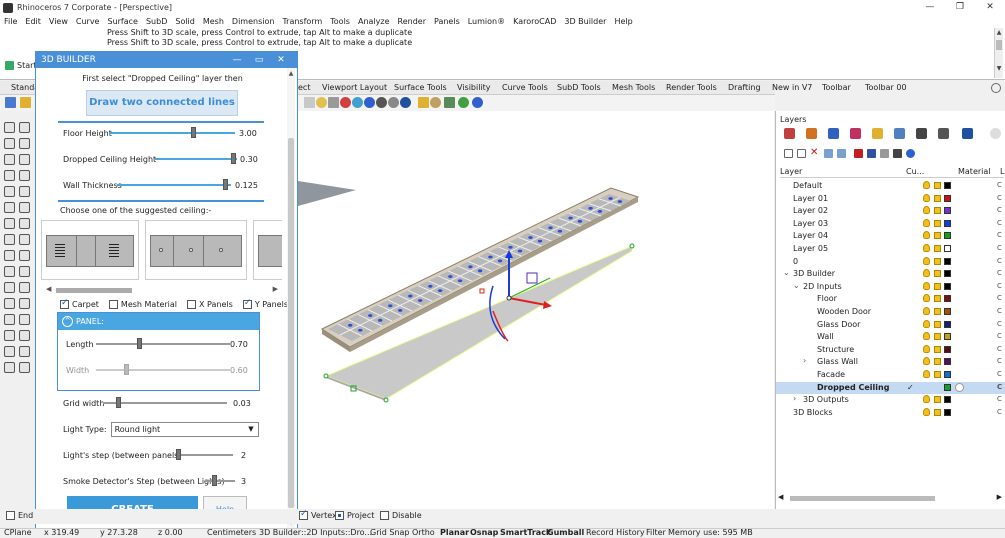  What do you see at coordinates (890, 199) in the screenshot?
I see `layer-row: Layer 01 C` at bounding box center [890, 199].